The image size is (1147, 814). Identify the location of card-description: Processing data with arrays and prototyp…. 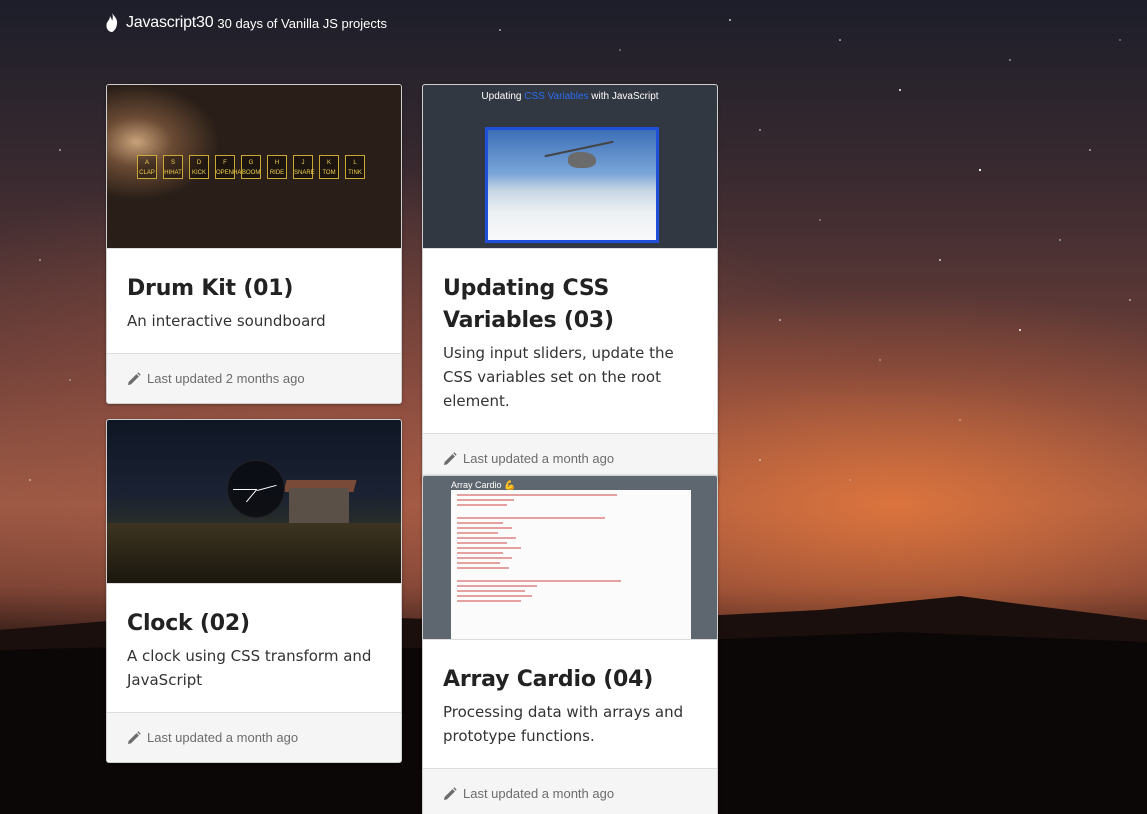
(563, 724).